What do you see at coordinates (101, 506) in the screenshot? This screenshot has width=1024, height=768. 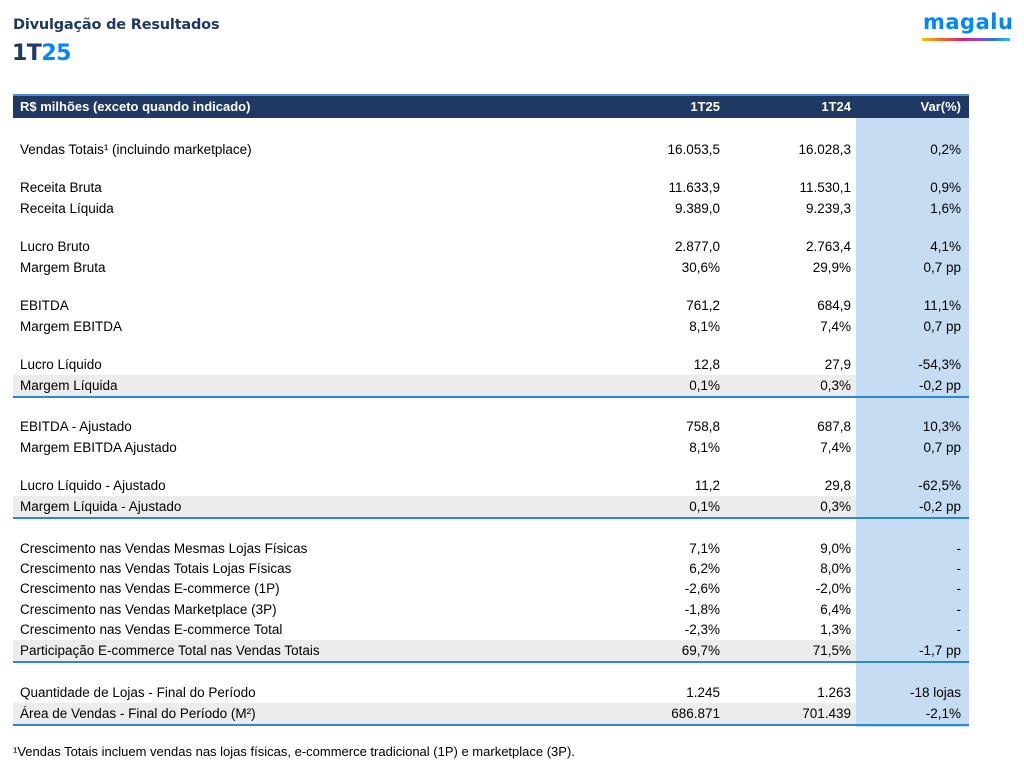 I see `row-label: Margem Líquida - Ajustado` at bounding box center [101, 506].